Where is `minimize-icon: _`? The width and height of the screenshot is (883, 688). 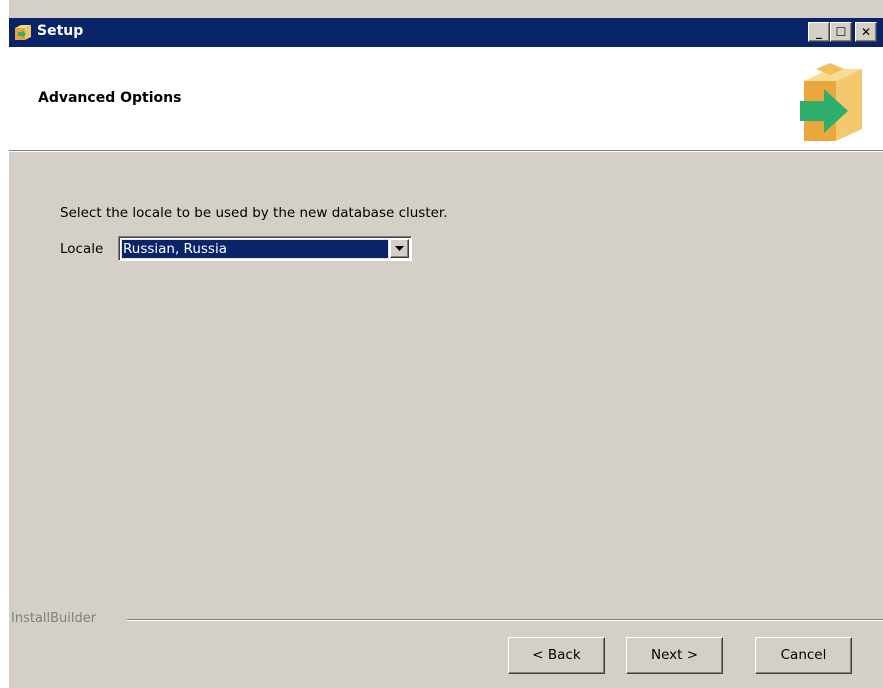 minimize-icon: _ is located at coordinates (819, 32).